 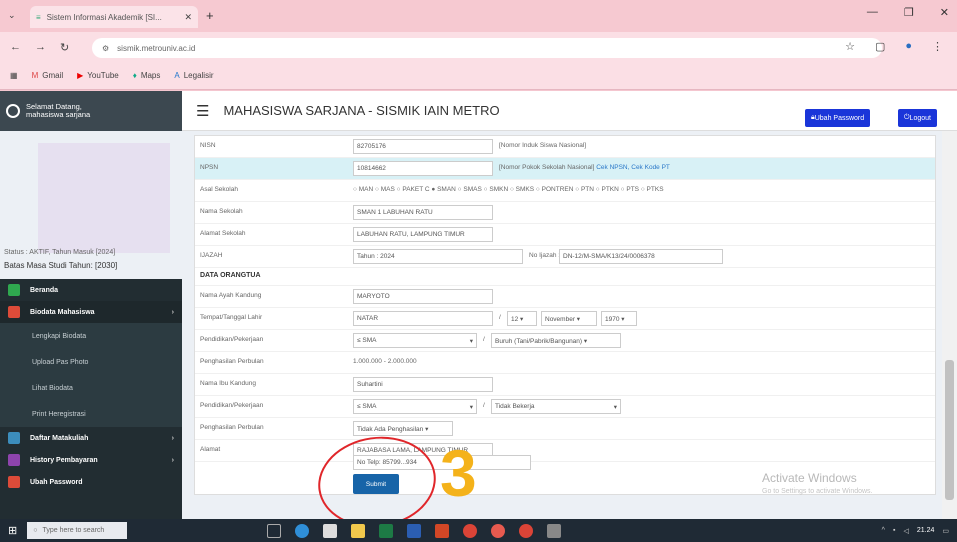 What do you see at coordinates (612, 167) in the screenshot?
I see `cek-npsn-link: Cek NPSN,` at bounding box center [612, 167].